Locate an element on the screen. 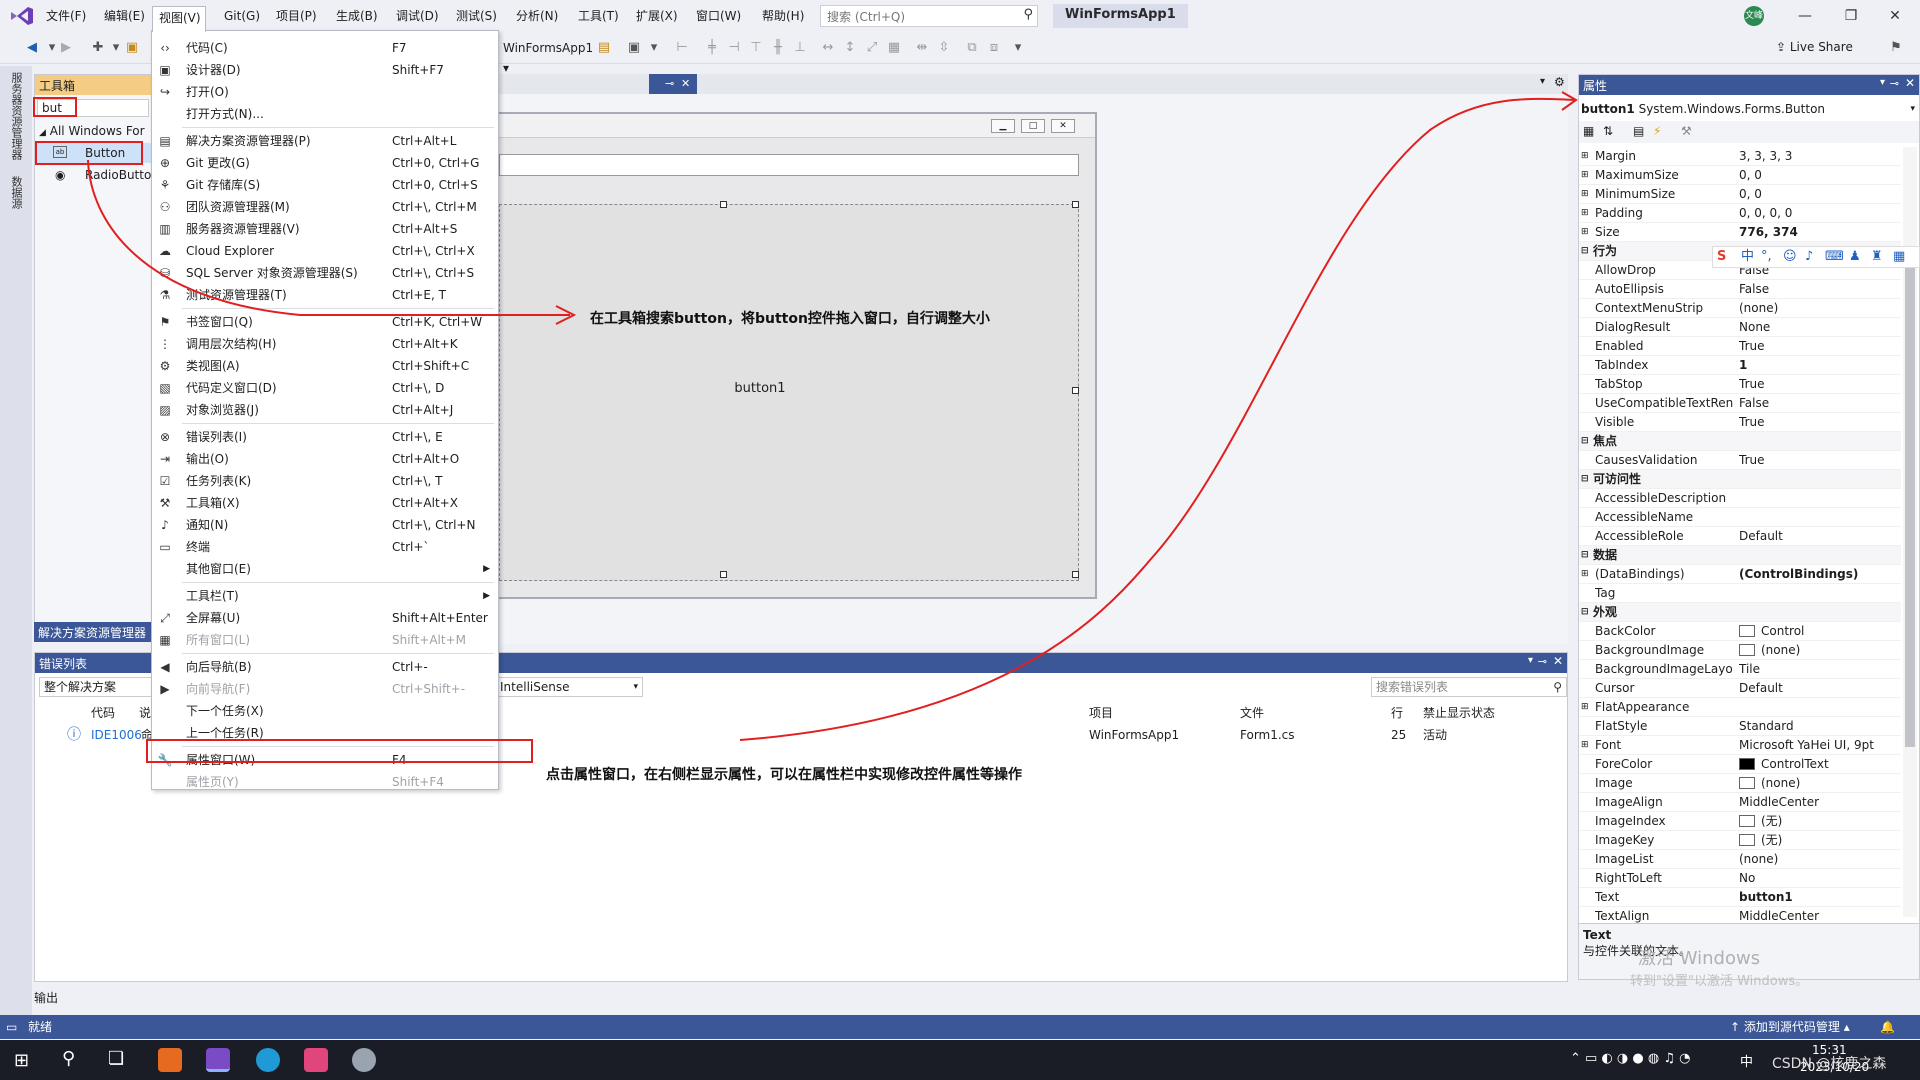 The width and height of the screenshot is (1920, 1080). view-menu-item: ⊗ 错误列表(I) Ctrl+\, E is located at coordinates (325, 437).